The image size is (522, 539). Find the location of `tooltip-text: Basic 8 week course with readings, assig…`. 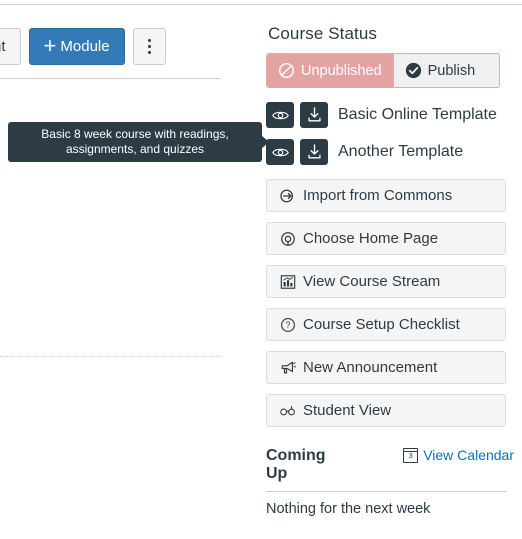

tooltip-text: Basic 8 week course with readings, assig… is located at coordinates (135, 141).